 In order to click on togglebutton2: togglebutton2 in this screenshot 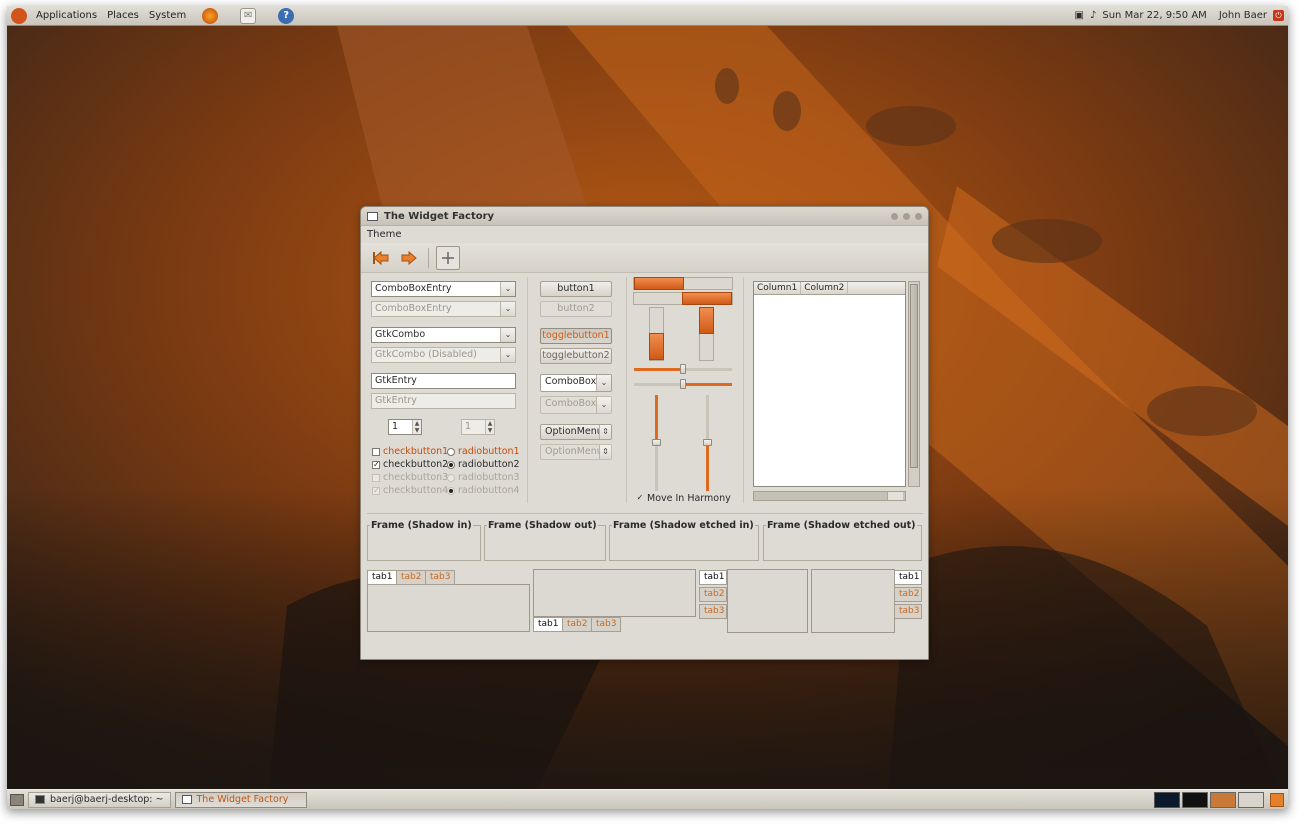, I will do `click(576, 356)`.